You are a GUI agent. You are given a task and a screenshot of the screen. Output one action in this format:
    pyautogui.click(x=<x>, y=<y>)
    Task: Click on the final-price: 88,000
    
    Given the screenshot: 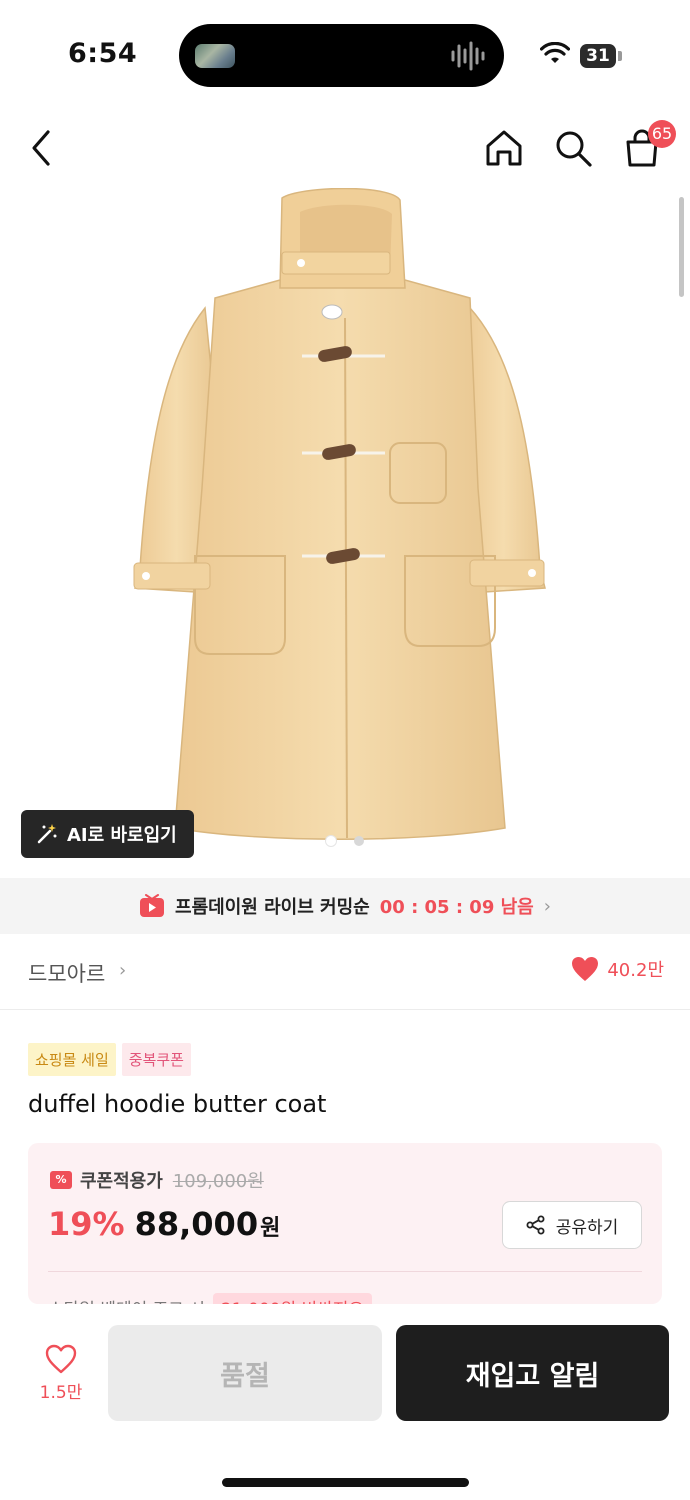 What is the action you would take?
    pyautogui.click(x=196, y=1224)
    